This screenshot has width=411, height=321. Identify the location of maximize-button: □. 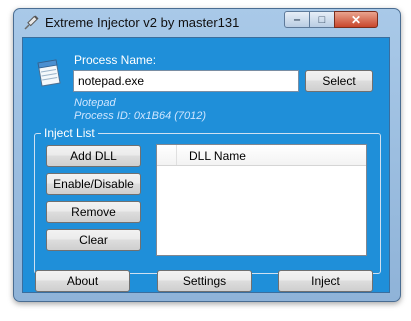
(322, 19).